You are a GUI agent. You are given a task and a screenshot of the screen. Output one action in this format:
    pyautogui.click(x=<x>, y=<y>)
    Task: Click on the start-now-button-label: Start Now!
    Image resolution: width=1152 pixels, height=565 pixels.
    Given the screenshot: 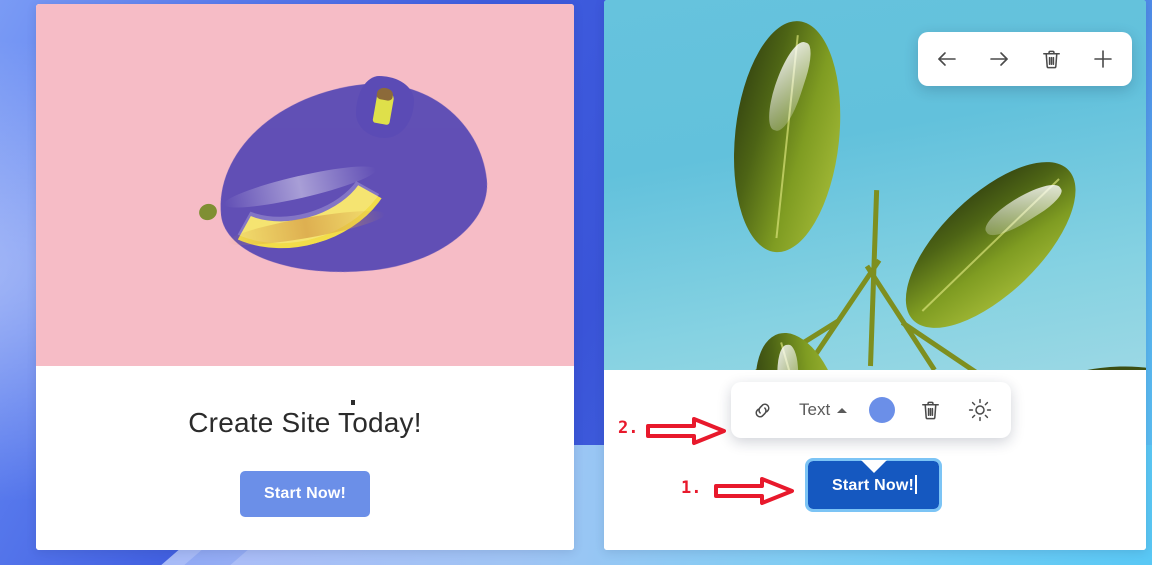 What is the action you would take?
    pyautogui.click(x=873, y=485)
    